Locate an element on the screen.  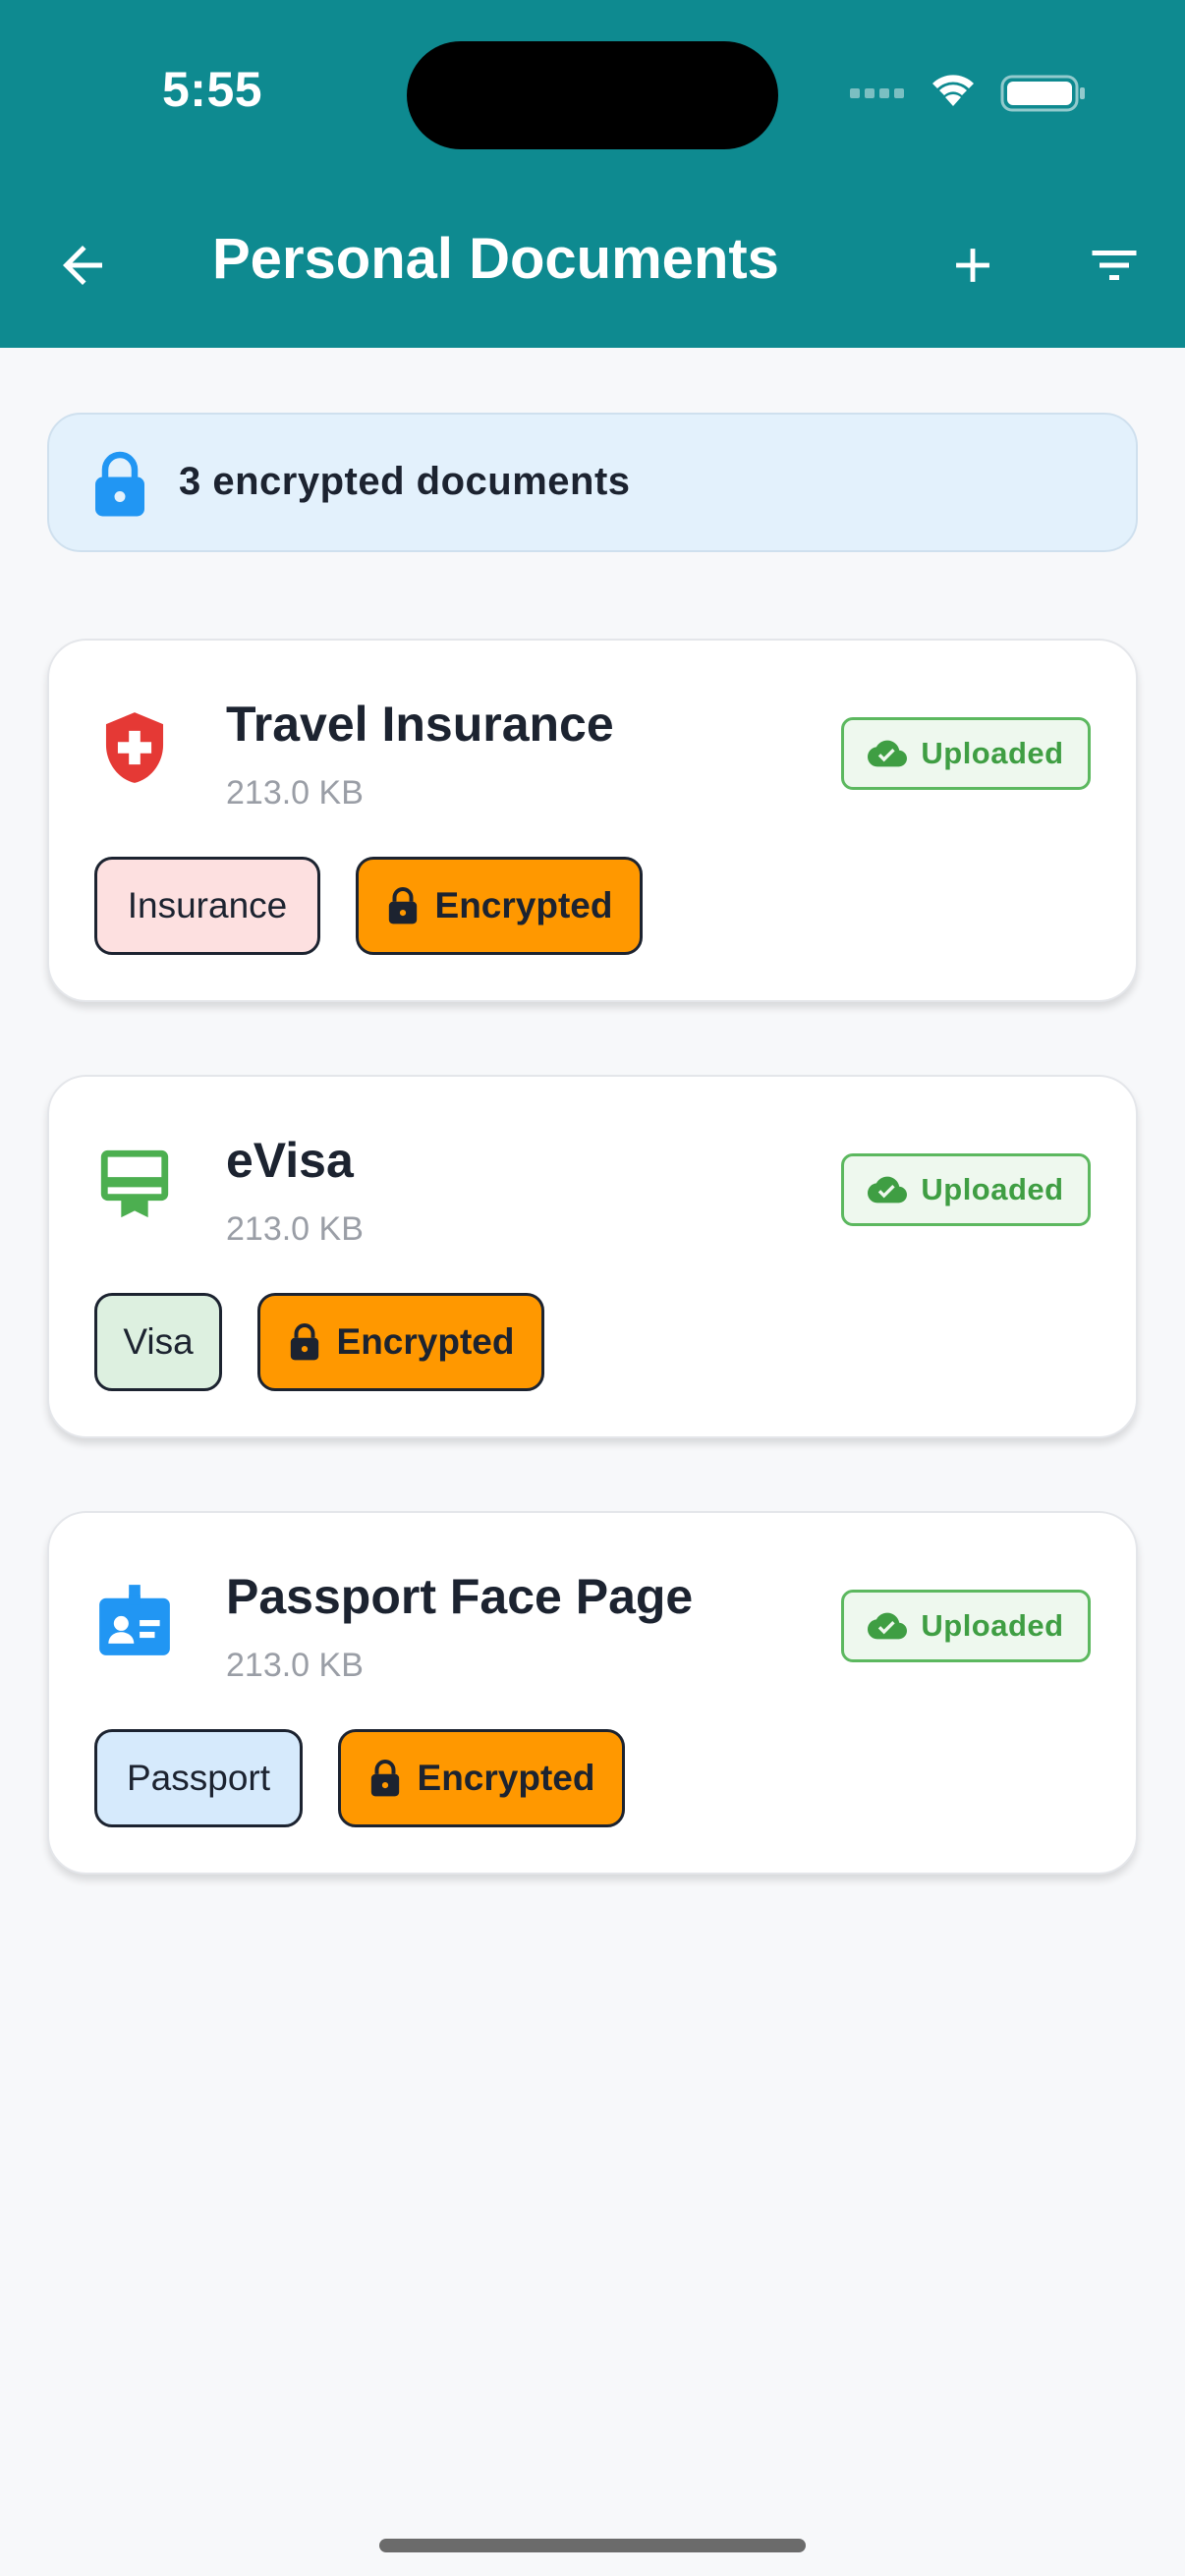
document-card: eVisa 213.0 KB Uploaded Visa Encrypted is located at coordinates (592, 1256).